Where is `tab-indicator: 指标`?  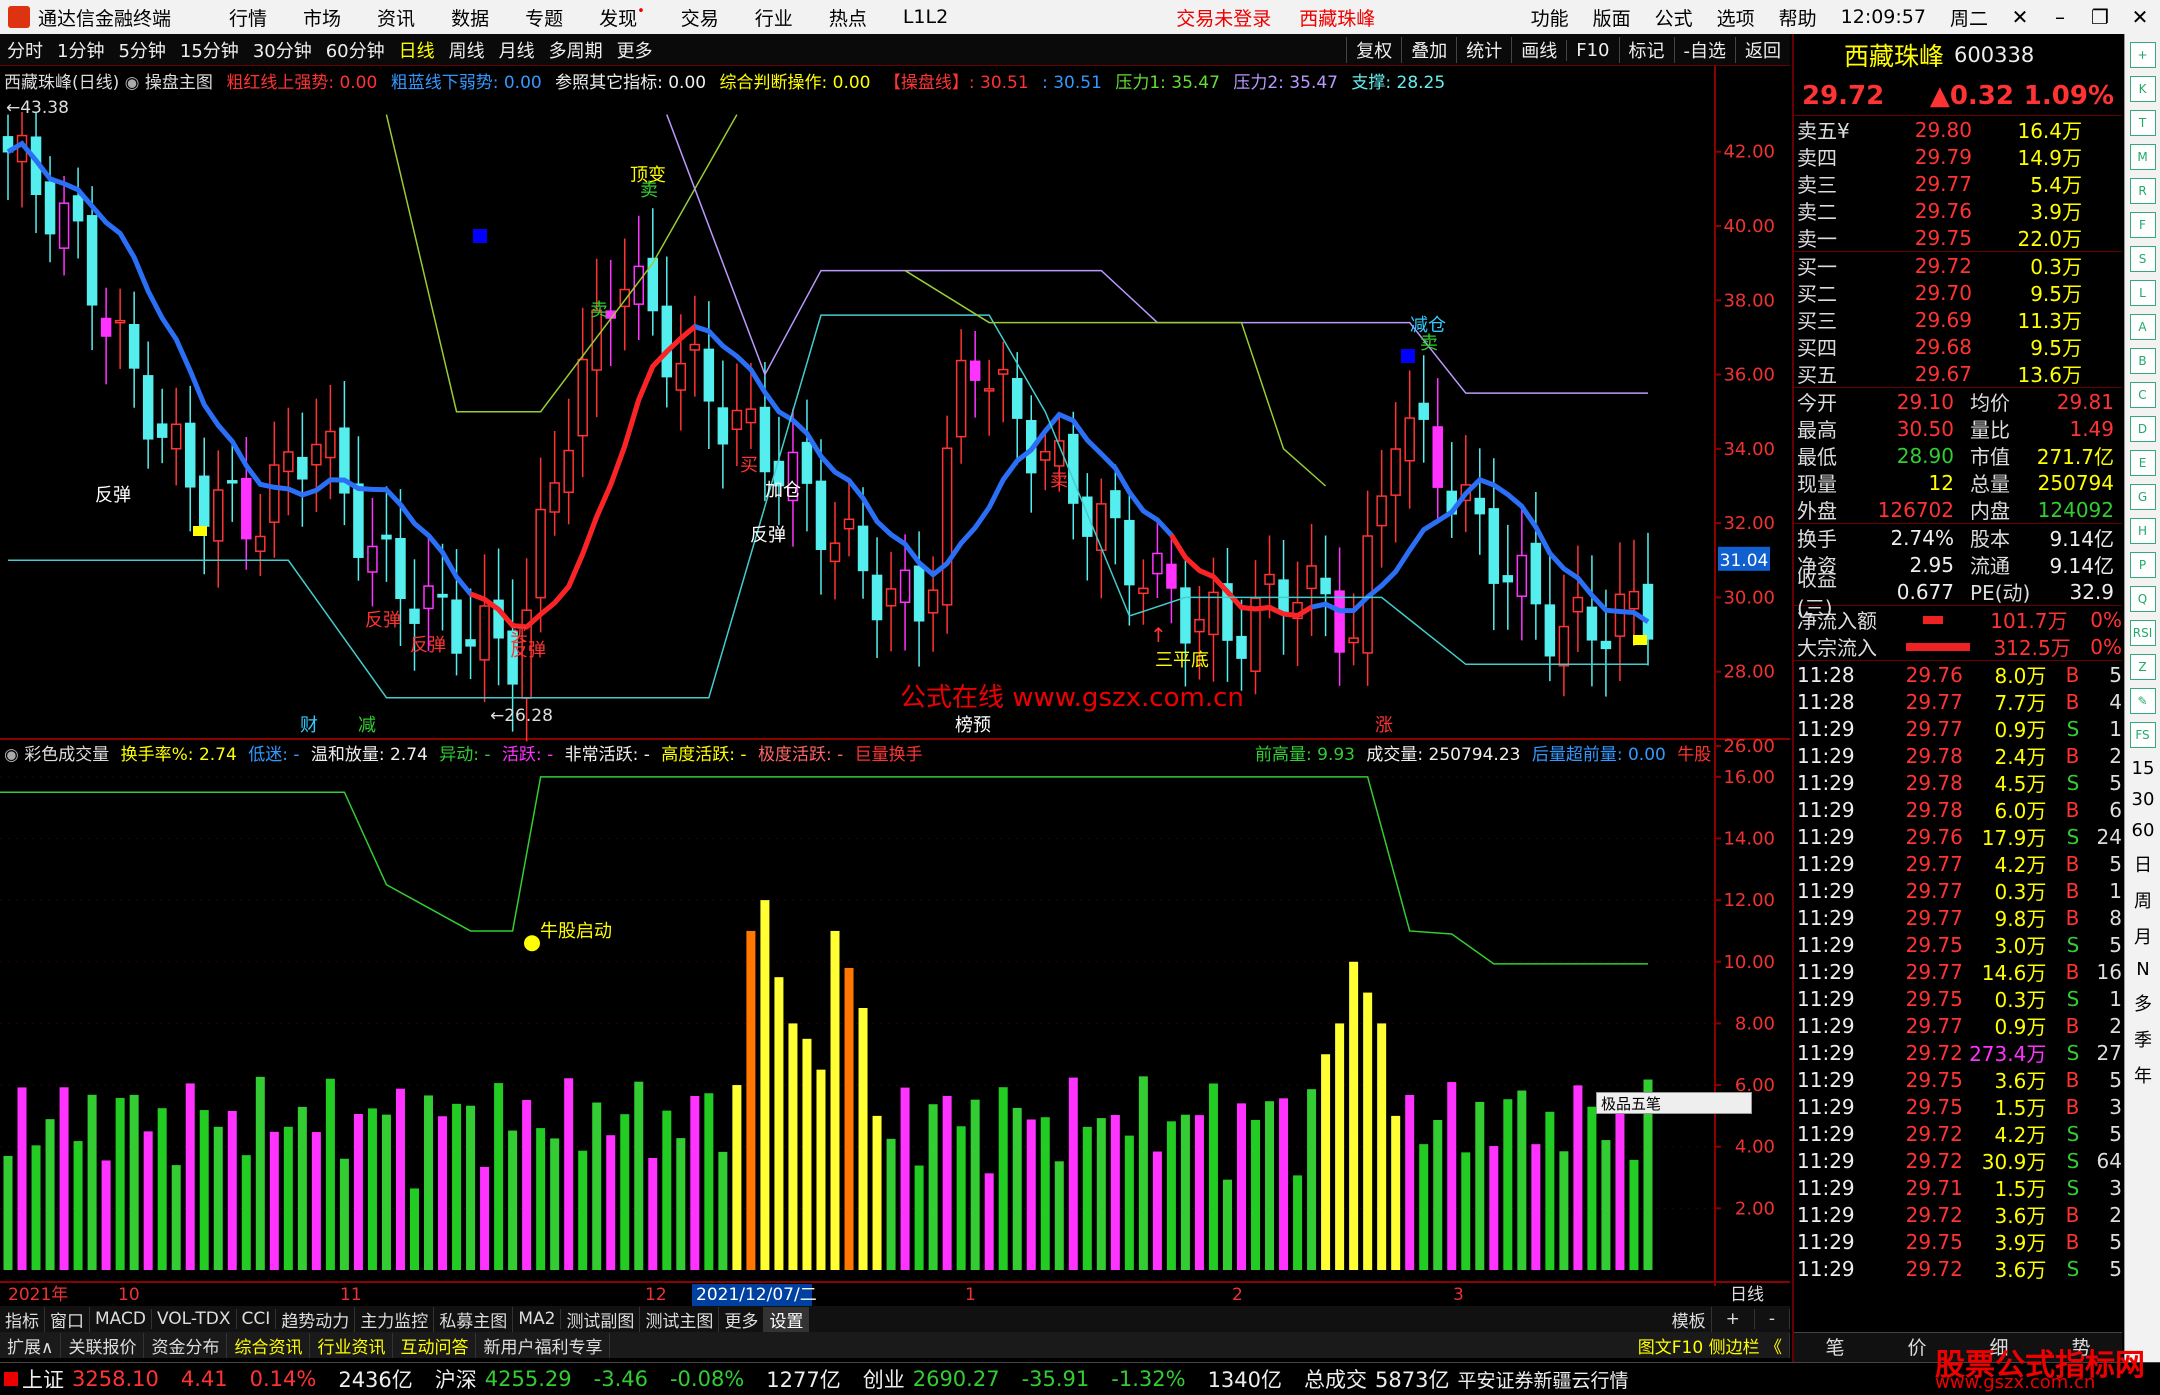
tab-indicator: 指标 is located at coordinates (22, 1319).